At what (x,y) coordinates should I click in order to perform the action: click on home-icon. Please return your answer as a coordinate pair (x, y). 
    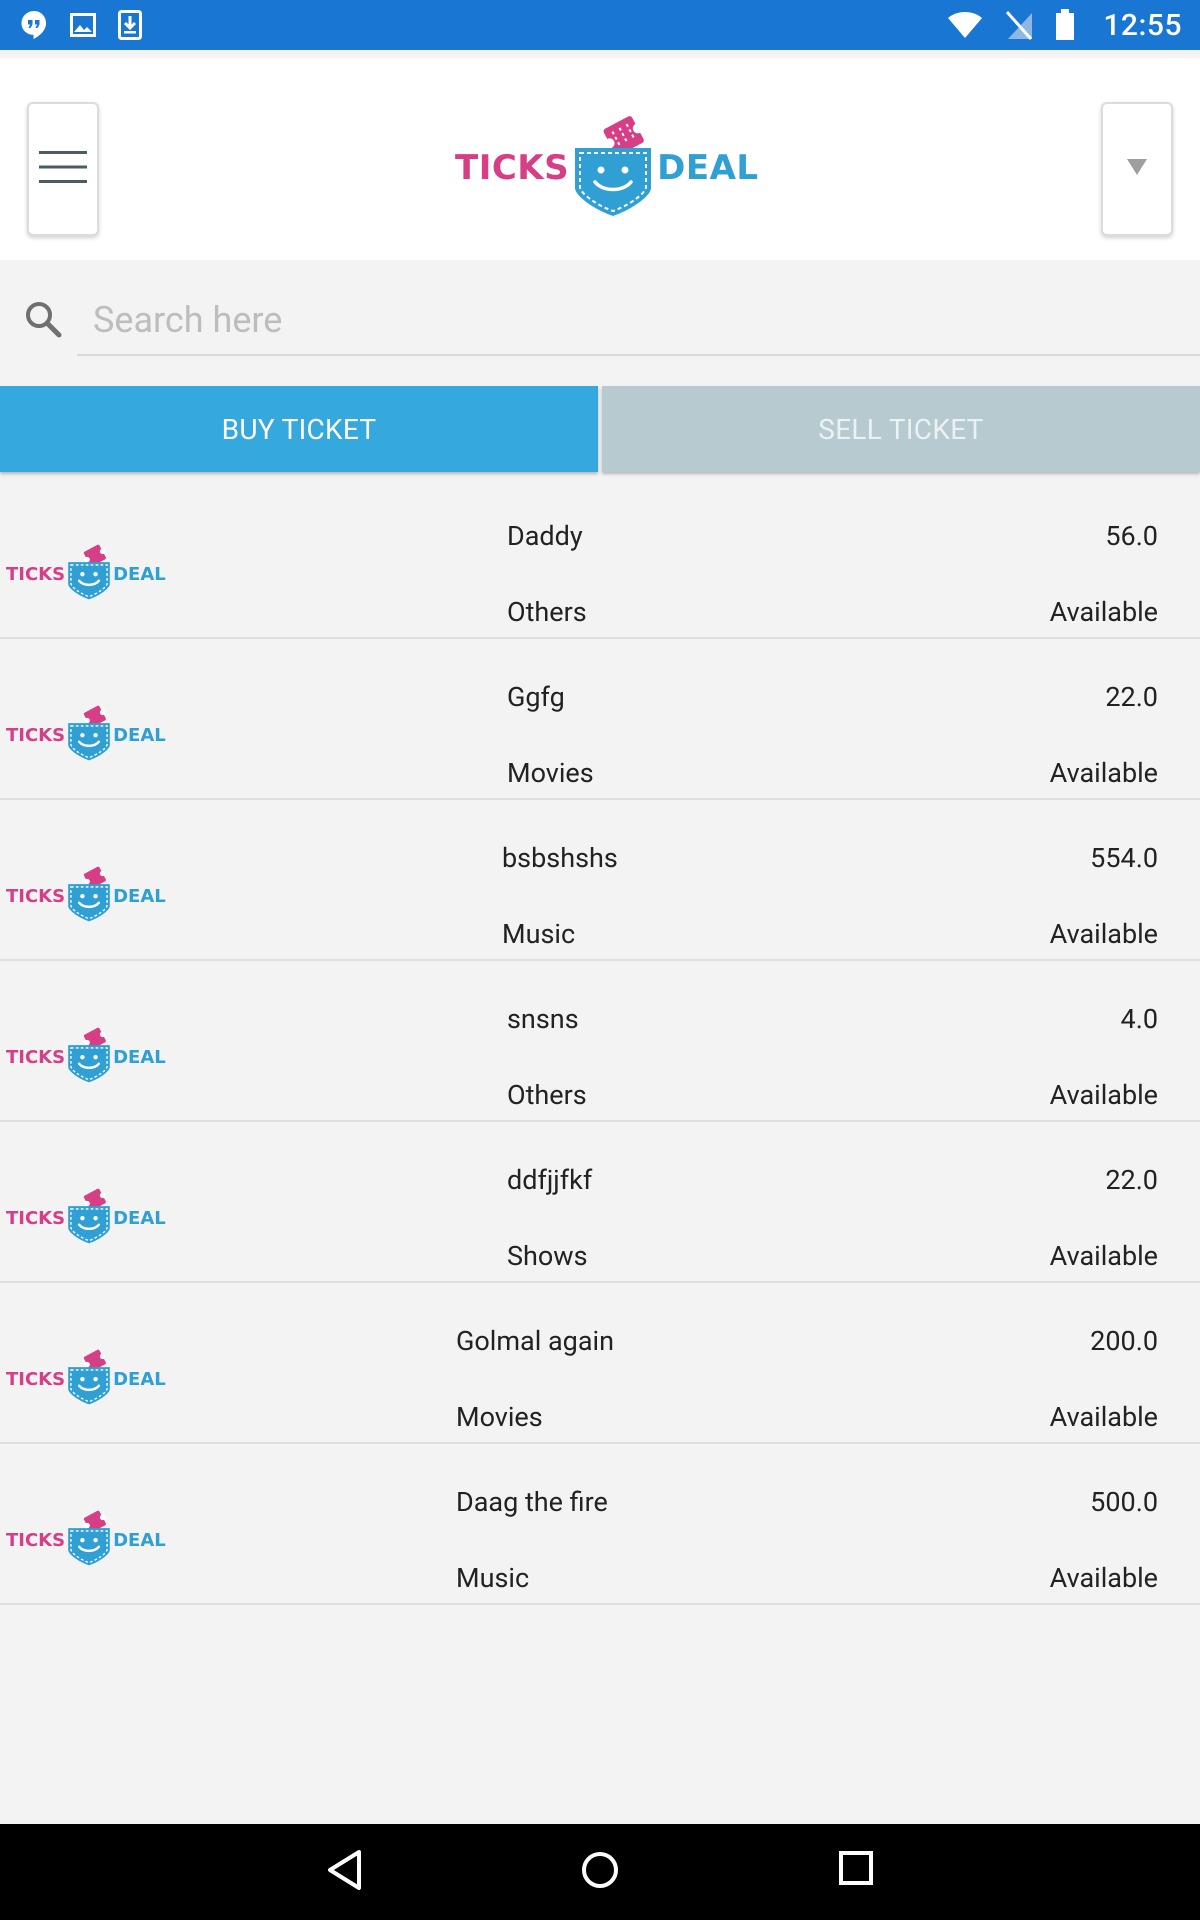
    Looking at the image, I should click on (600, 1872).